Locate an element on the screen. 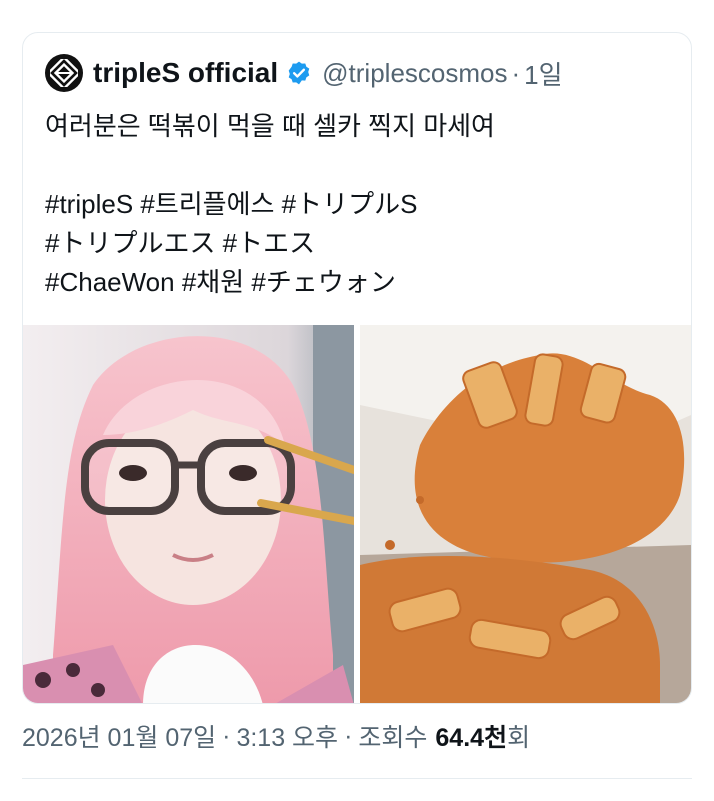  post-clock-time: 3:13 오후 is located at coordinates (287, 736).